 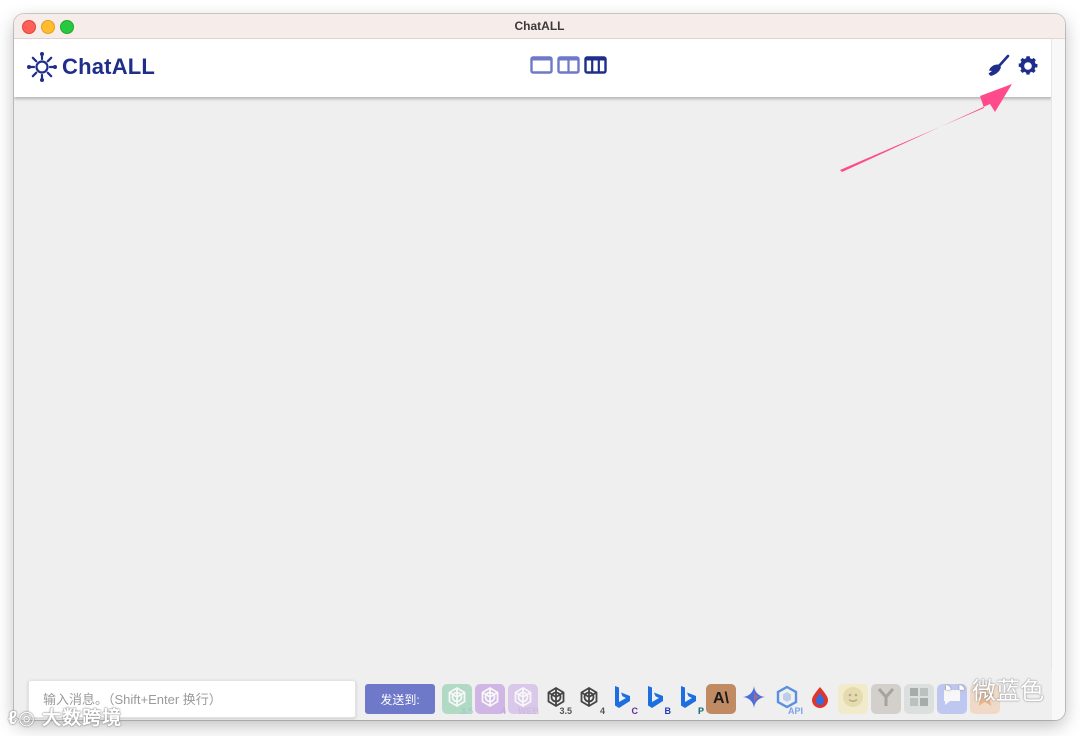 What do you see at coordinates (109, 66) in the screenshot?
I see `app-name: ChatALL` at bounding box center [109, 66].